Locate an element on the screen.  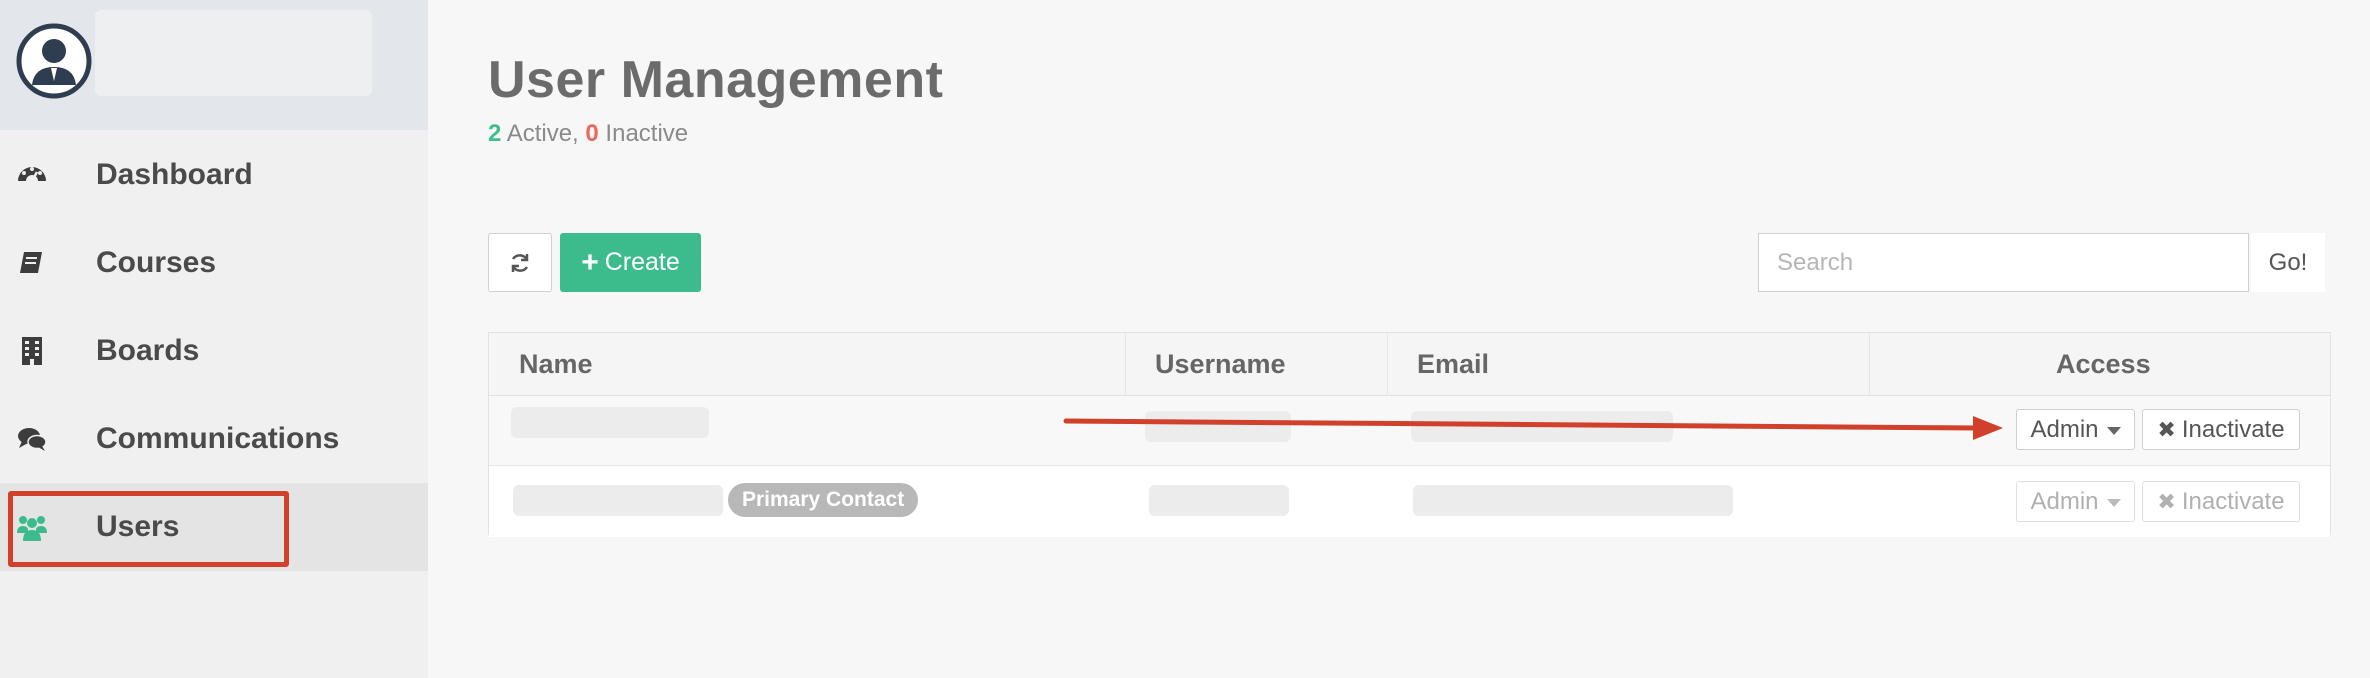
plus-icon: + is located at coordinates (590, 262).